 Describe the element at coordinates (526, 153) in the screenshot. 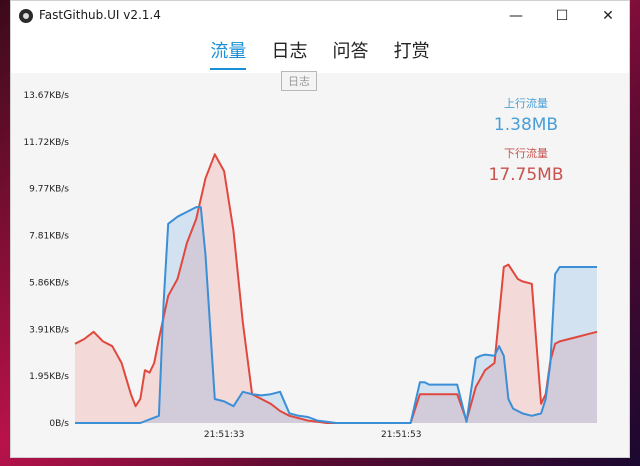

I see `download-label: 下行流量` at that location.